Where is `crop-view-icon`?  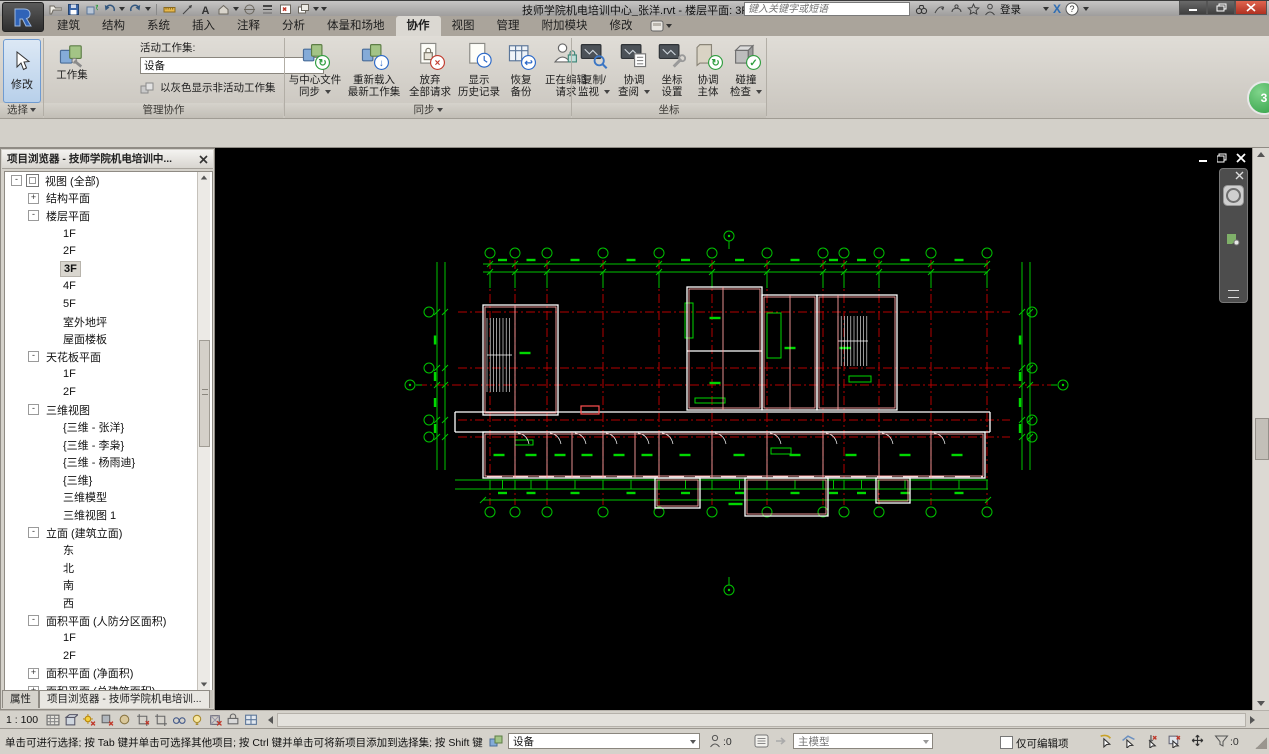
crop-view-icon is located at coordinates (143, 719).